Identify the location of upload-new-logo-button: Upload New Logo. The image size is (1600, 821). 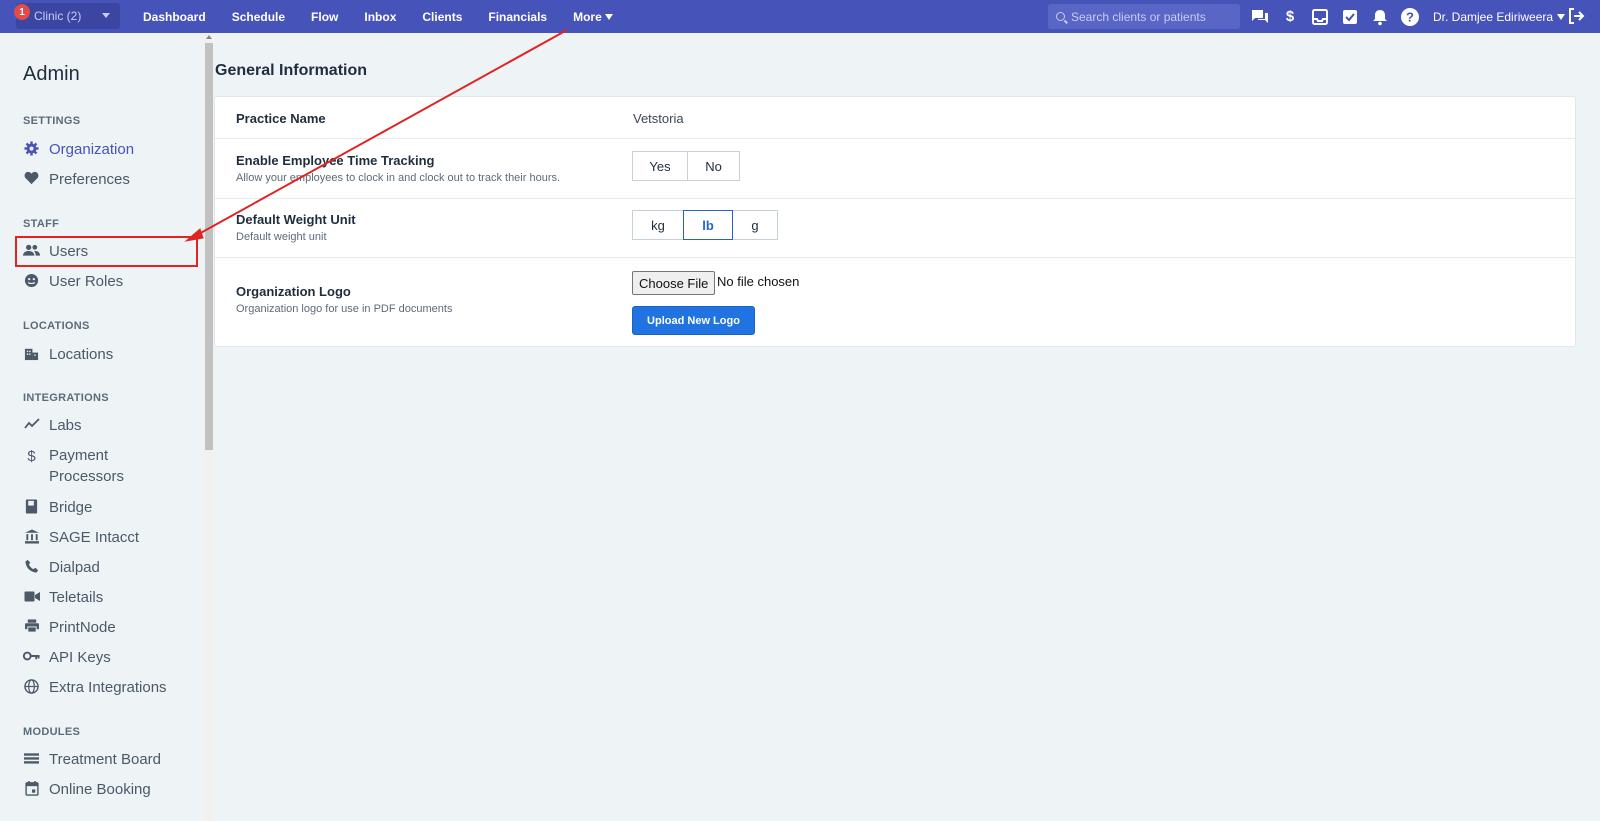
(693, 320).